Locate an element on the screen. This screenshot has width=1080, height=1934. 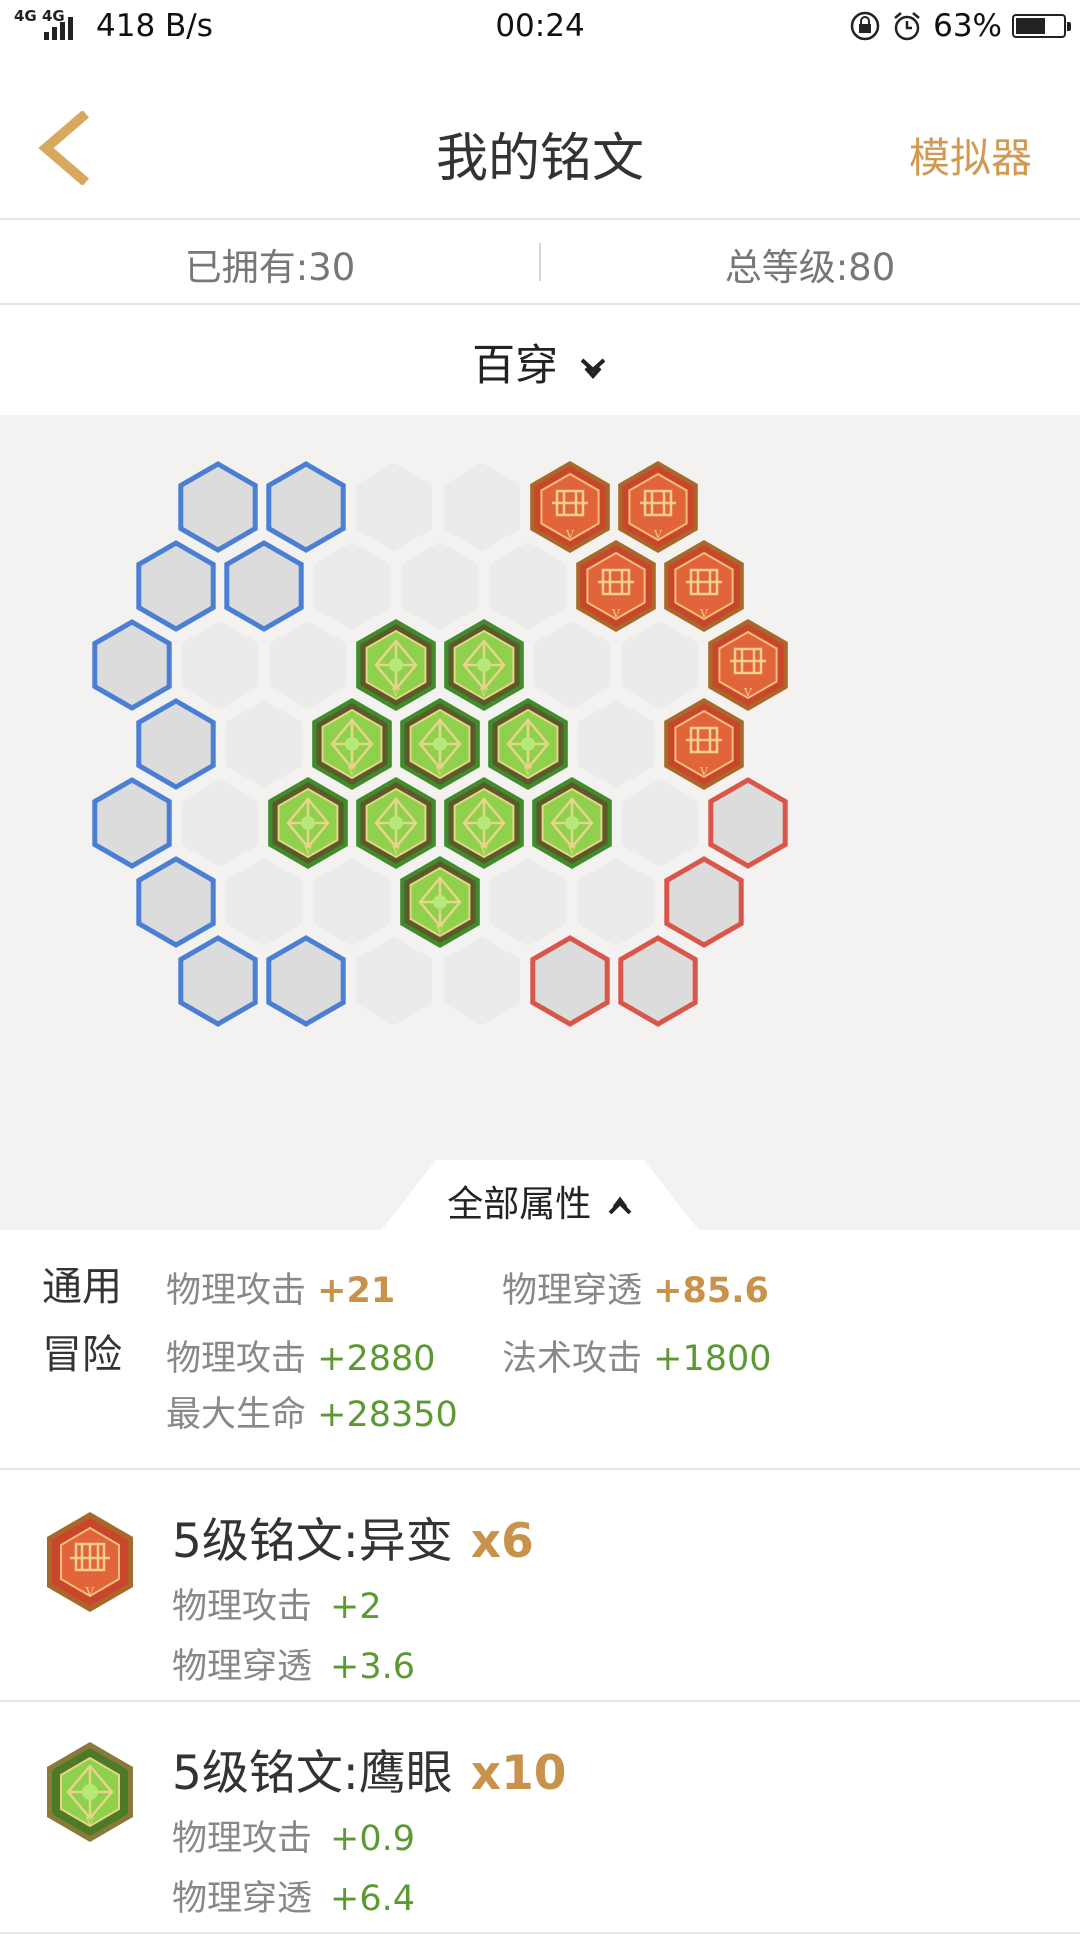
general-attr-1: 物理攻击 +21 is located at coordinates (281, 1291).